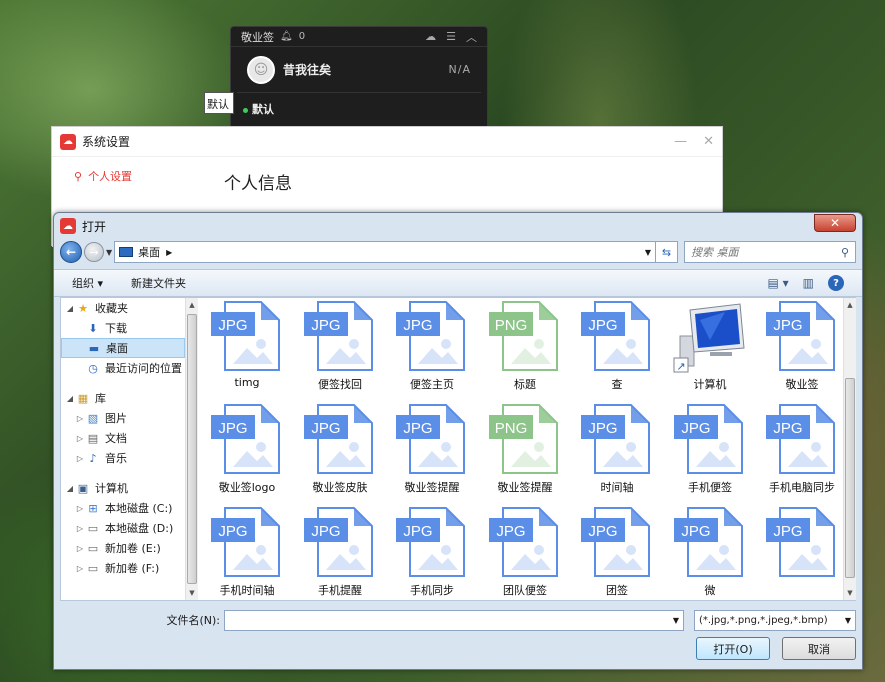 This screenshot has width=885, height=682. Describe the element at coordinates (123, 438) in the screenshot. I see `nav-item: ▷ ▤ 文档` at that location.